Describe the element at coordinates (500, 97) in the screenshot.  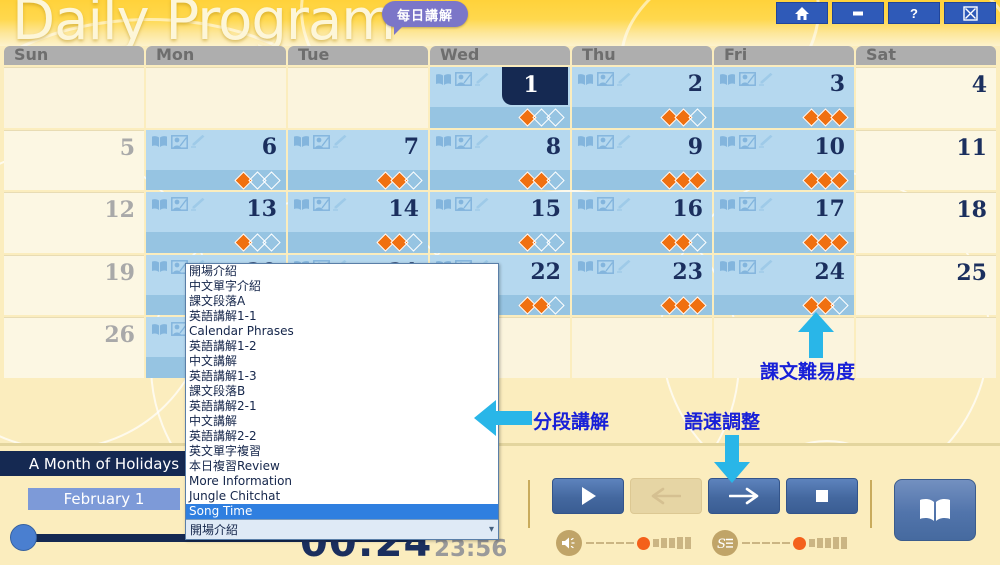
I see `calendar-day-1: 1` at that location.